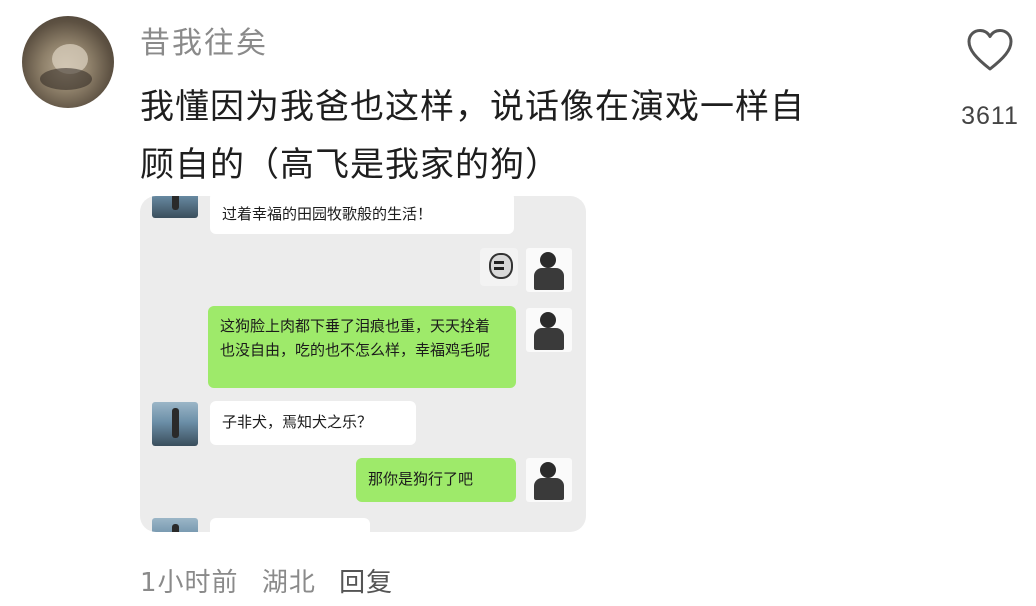  What do you see at coordinates (66, 79) in the screenshot?
I see `avatar-detail` at bounding box center [66, 79].